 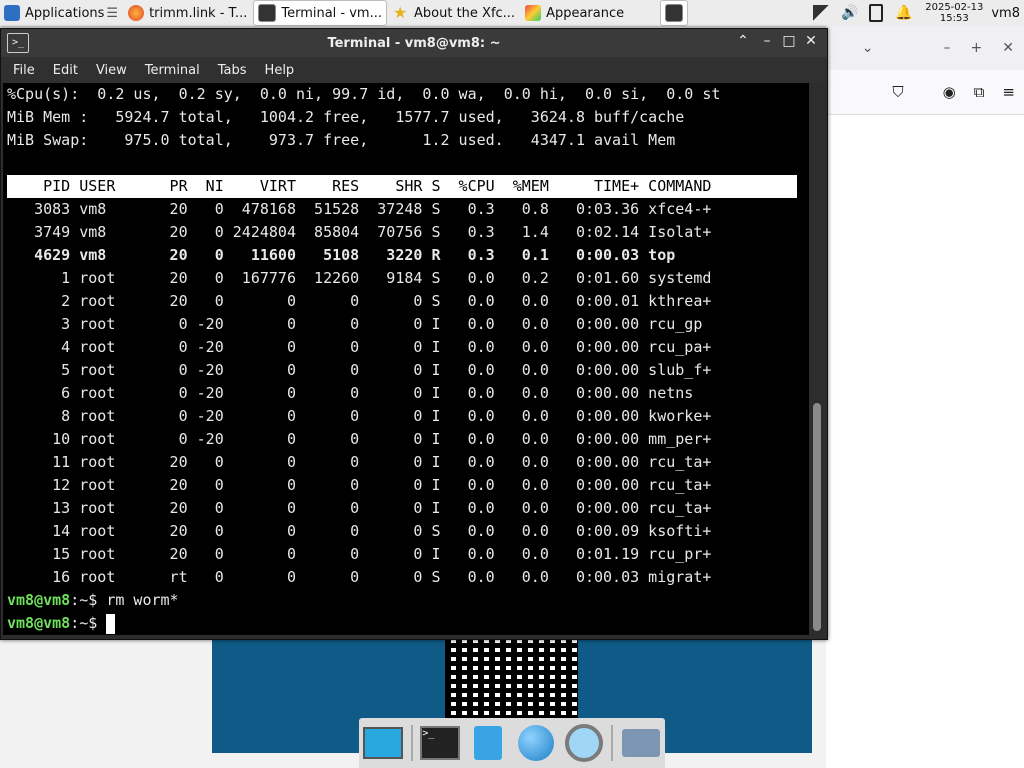 I want to click on terminal-icon: >_, so click(x=440, y=743).